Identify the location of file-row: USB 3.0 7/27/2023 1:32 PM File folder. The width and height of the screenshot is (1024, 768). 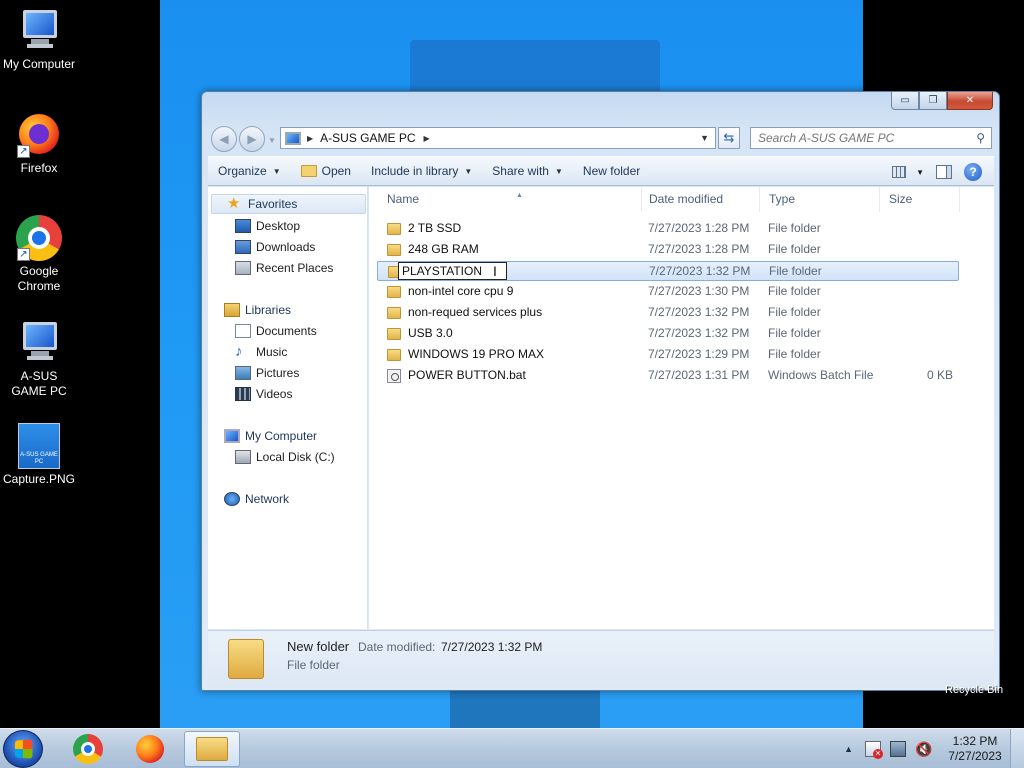
(669, 334).